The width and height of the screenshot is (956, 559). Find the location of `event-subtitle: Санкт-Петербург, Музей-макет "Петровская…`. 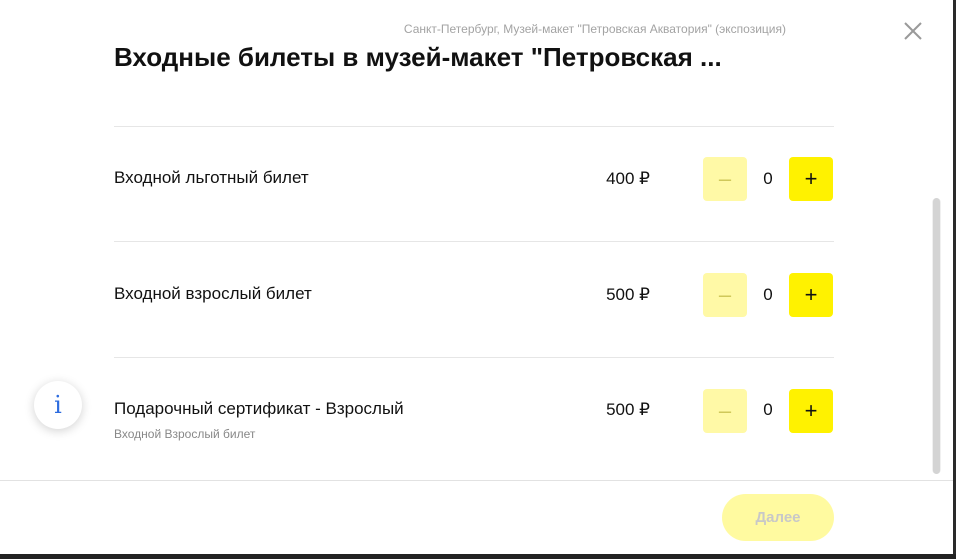

event-subtitle: Санкт-Петербург, Музей-макет "Петровская… is located at coordinates (594, 29).